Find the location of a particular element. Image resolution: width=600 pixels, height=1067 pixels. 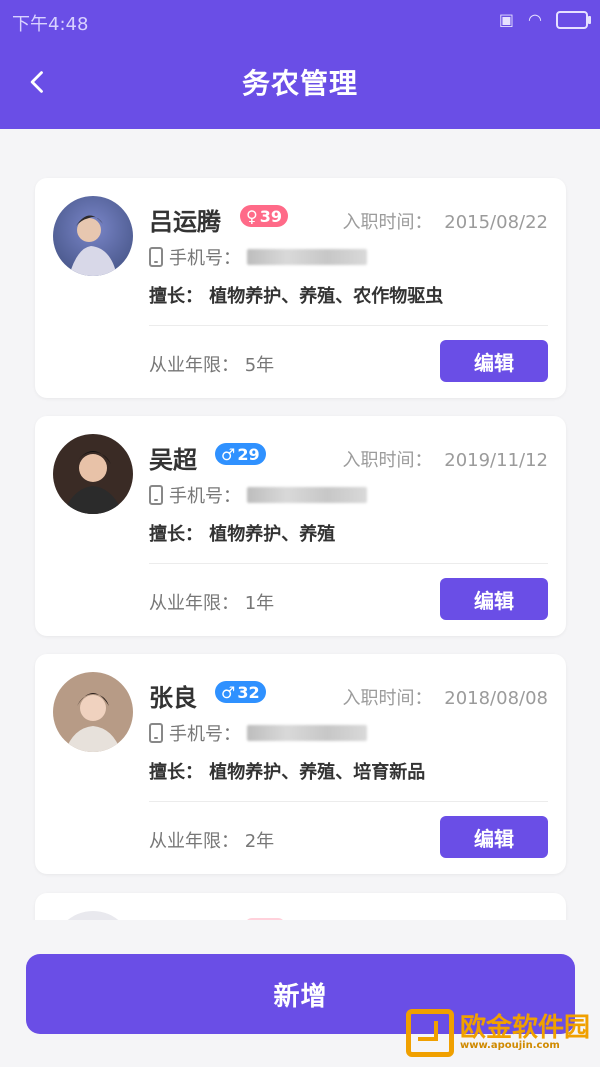

gender-age-badge: ♂ 29 is located at coordinates (240, 454).